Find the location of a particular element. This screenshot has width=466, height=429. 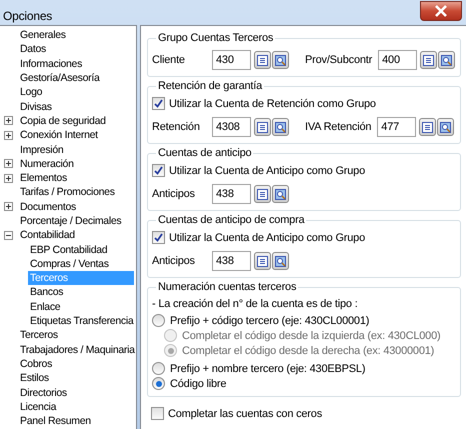

radio-label: Completar el código desde la izquierda (ex: 430CL000) is located at coordinates (311, 336).